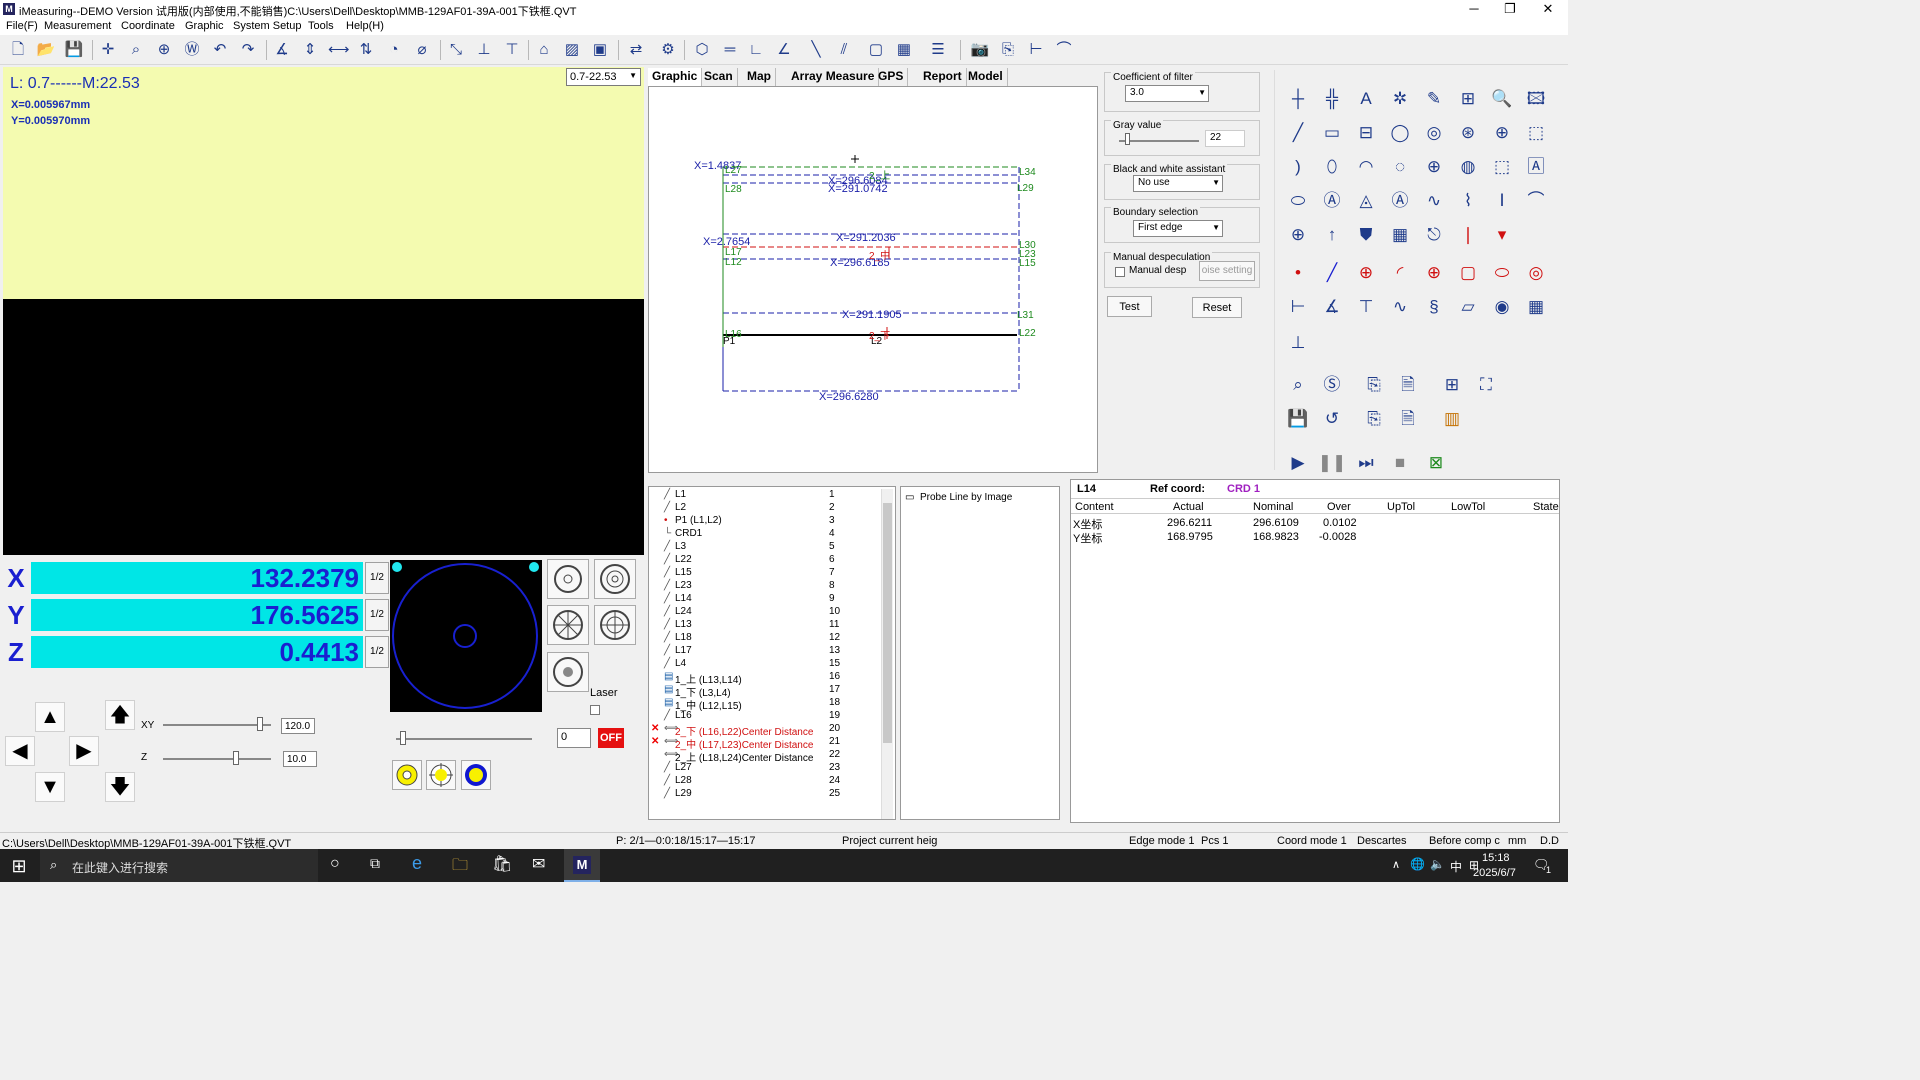 This screenshot has width=1920, height=1080. What do you see at coordinates (572, 50) in the screenshot?
I see `area-icon: ▨` at bounding box center [572, 50].